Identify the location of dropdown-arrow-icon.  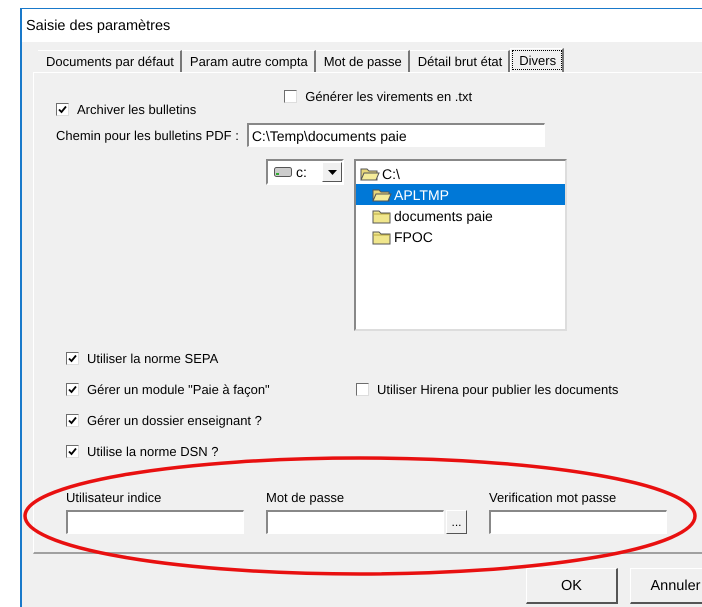
(332, 172).